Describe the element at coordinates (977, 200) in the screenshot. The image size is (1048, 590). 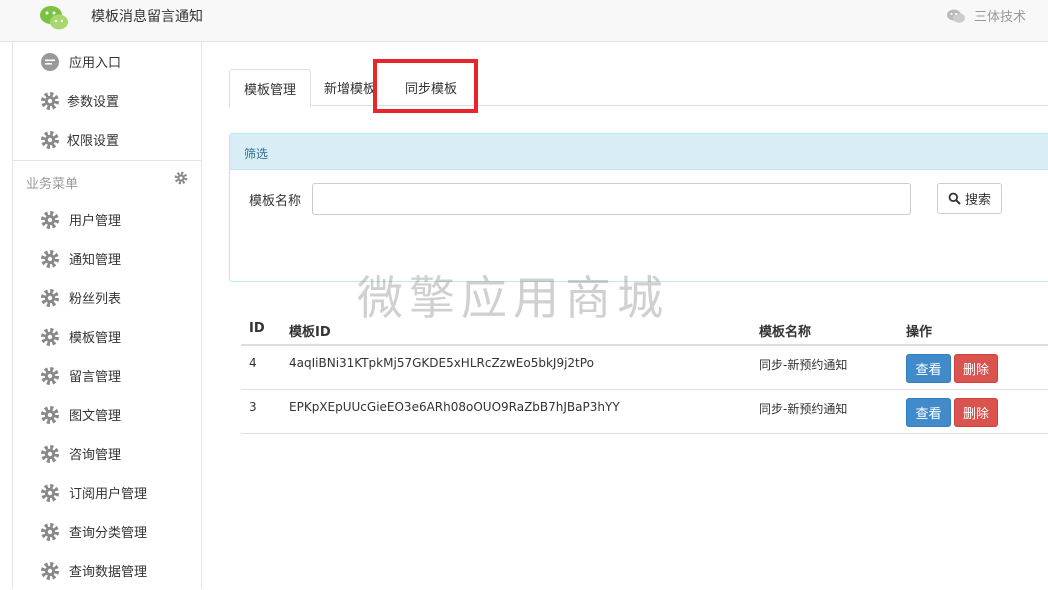
I see `search-label: 搜索` at that location.